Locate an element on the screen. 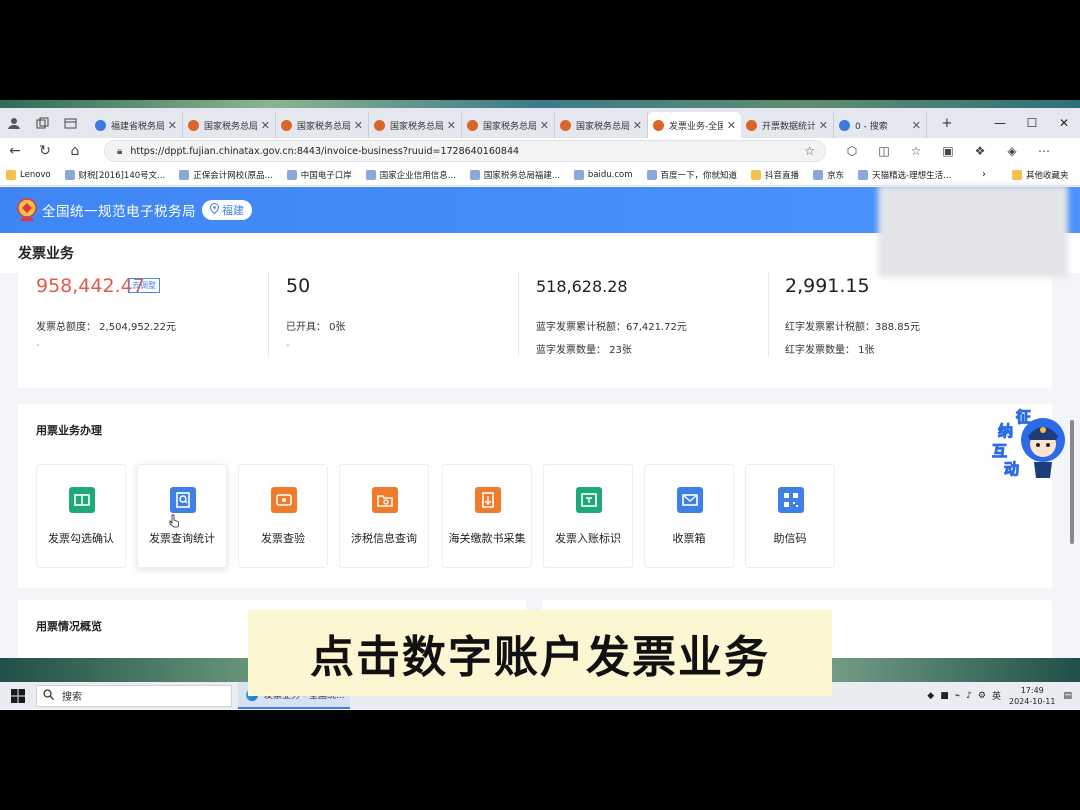 Image resolution: width=1080 pixels, height=810 pixels. profile-icon is located at coordinates (14, 123).